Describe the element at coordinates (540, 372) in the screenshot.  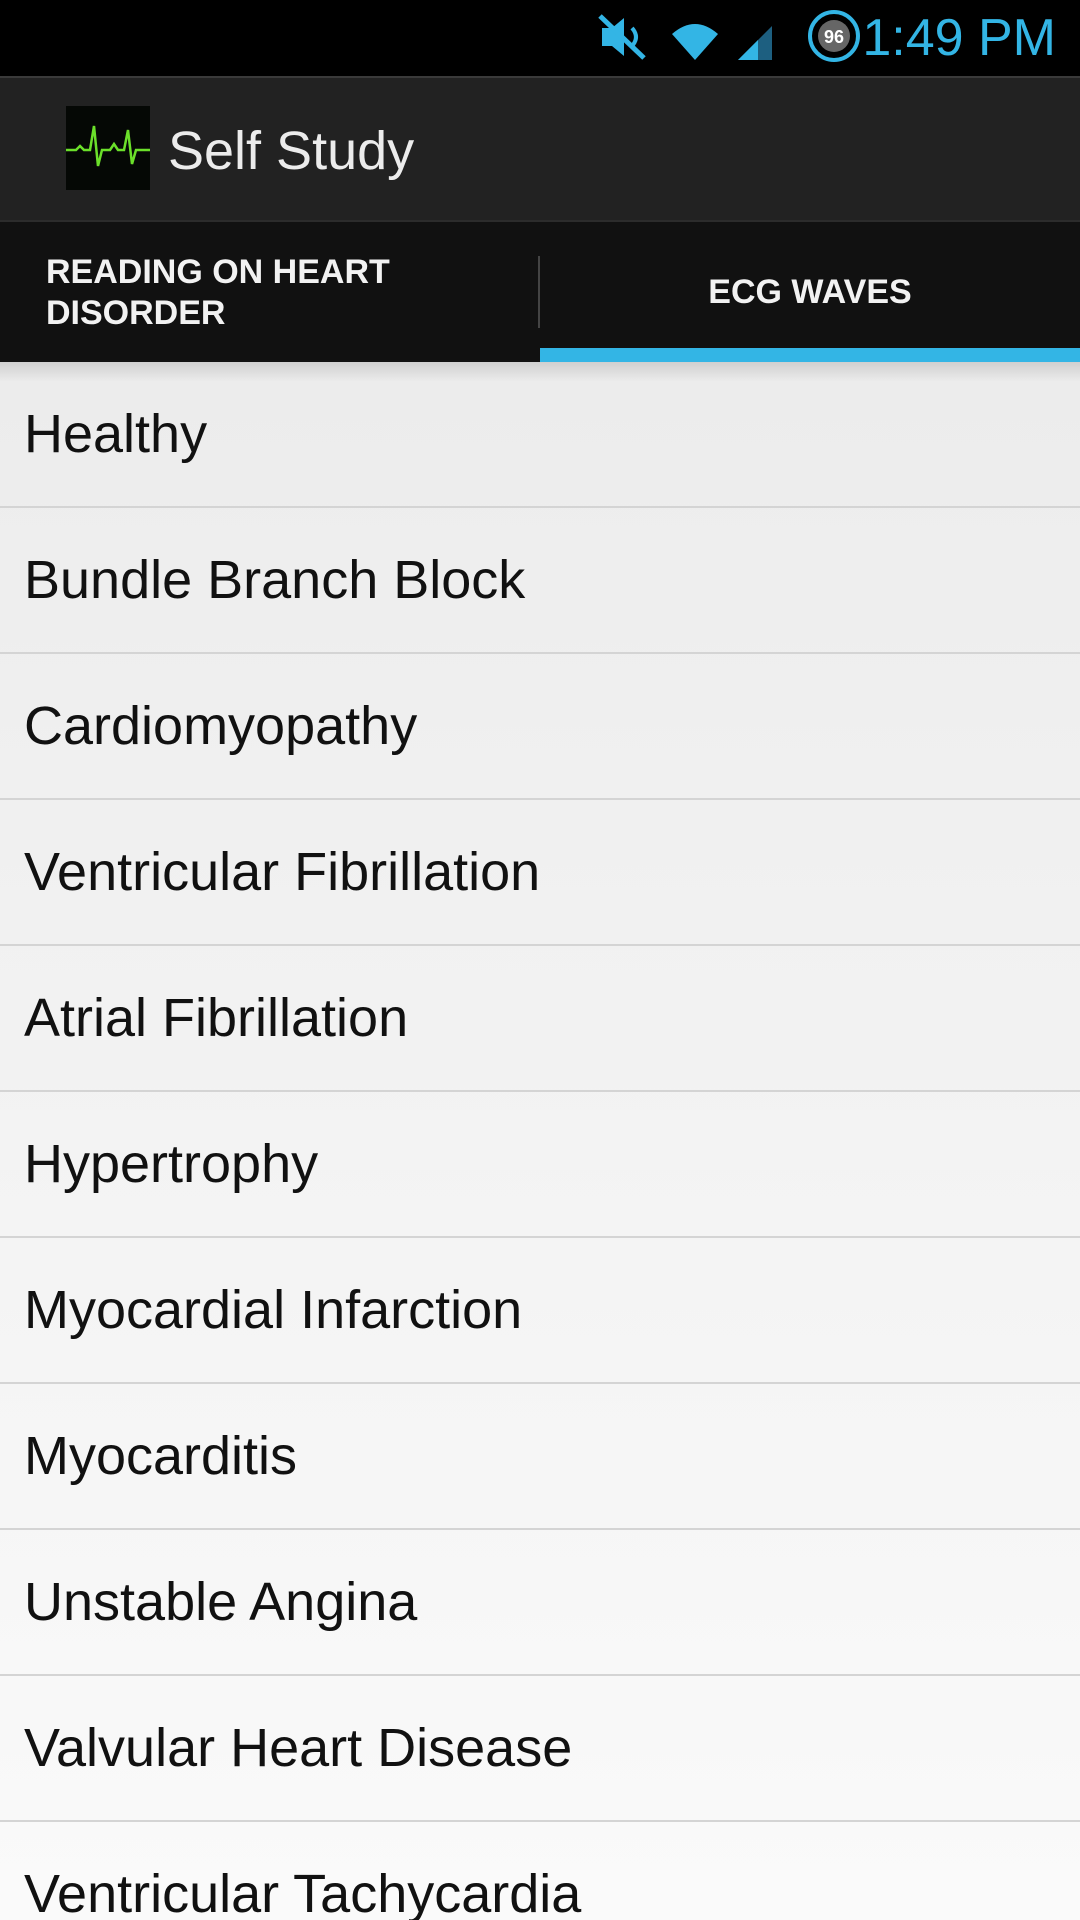
I see `list-top-shadow` at that location.